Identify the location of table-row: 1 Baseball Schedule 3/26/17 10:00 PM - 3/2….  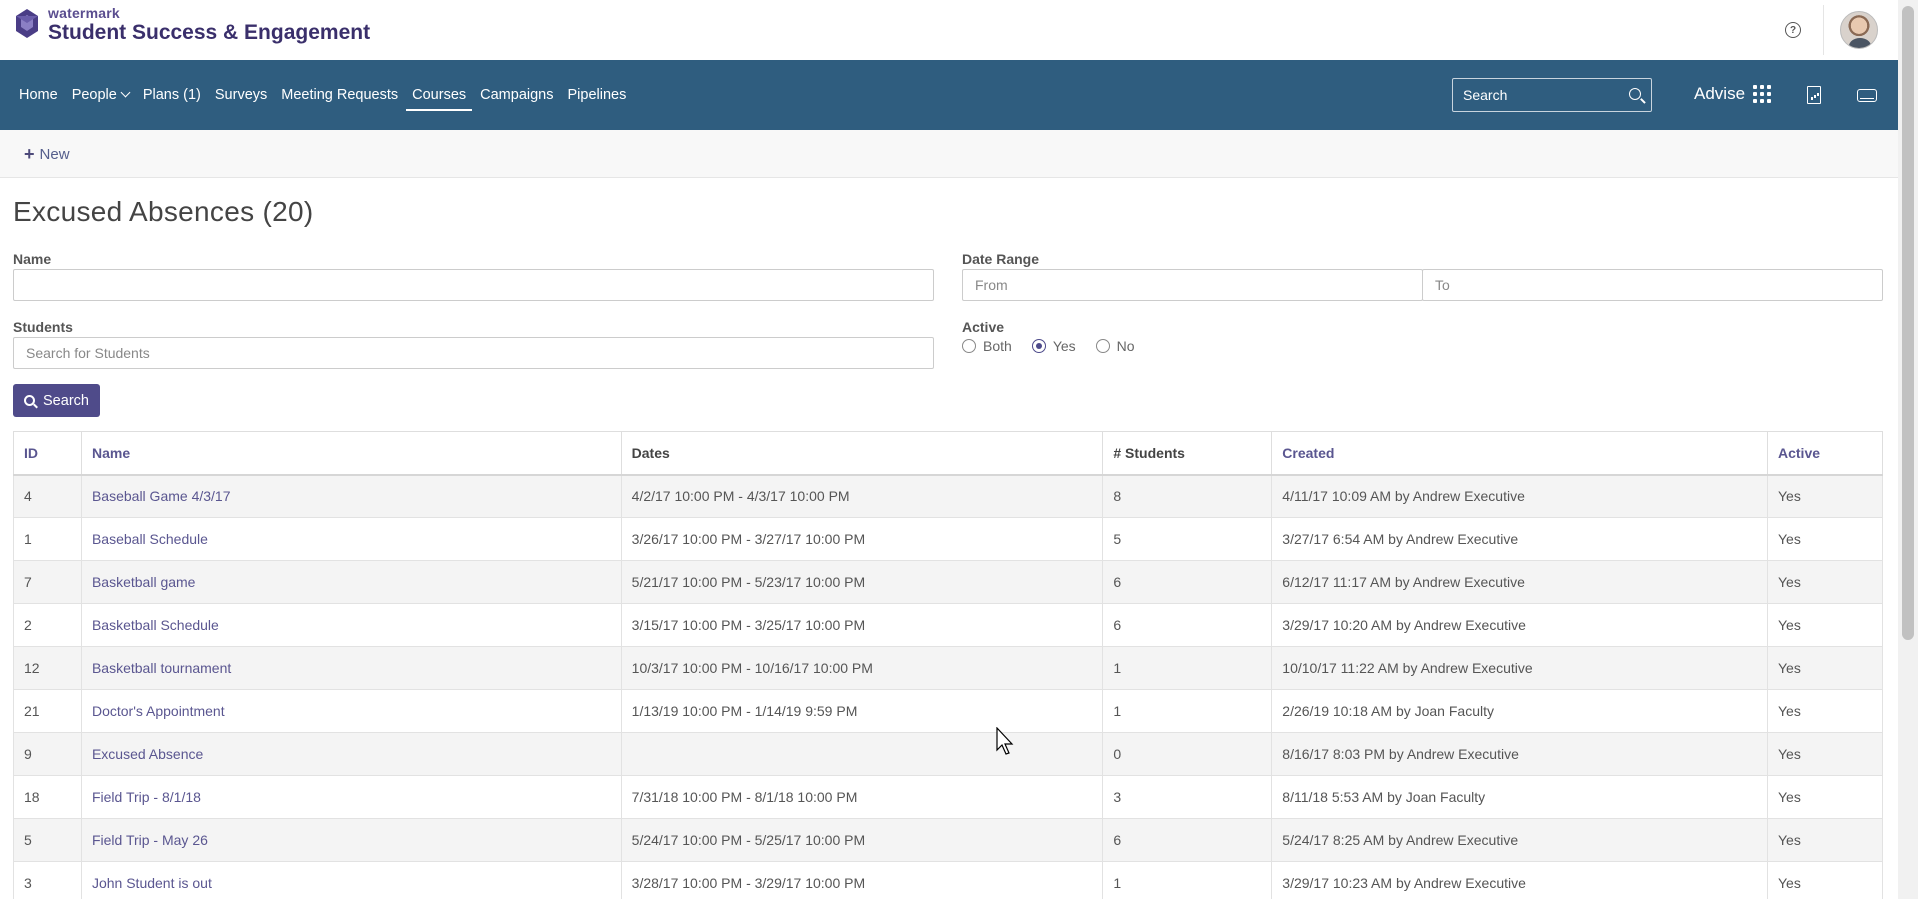
(948, 539).